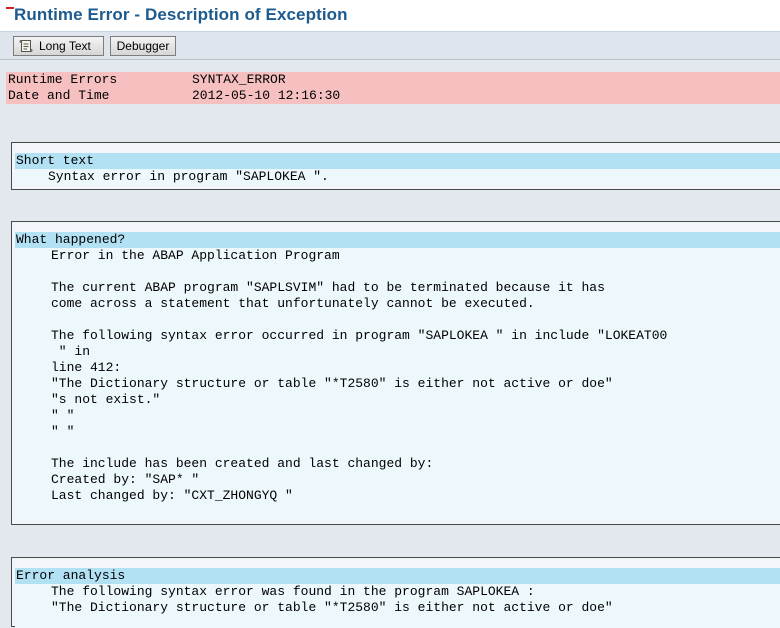 Image resolution: width=780 pixels, height=628 pixels. I want to click on what-happened-heading: What happened?, so click(397, 240).